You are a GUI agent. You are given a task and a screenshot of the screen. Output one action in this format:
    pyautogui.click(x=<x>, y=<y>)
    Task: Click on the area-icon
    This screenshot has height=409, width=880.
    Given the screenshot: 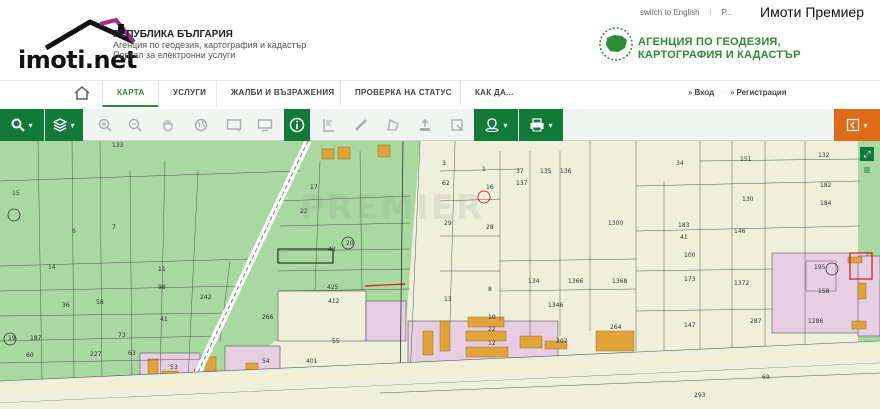 What is the action you would take?
    pyautogui.click(x=393, y=125)
    